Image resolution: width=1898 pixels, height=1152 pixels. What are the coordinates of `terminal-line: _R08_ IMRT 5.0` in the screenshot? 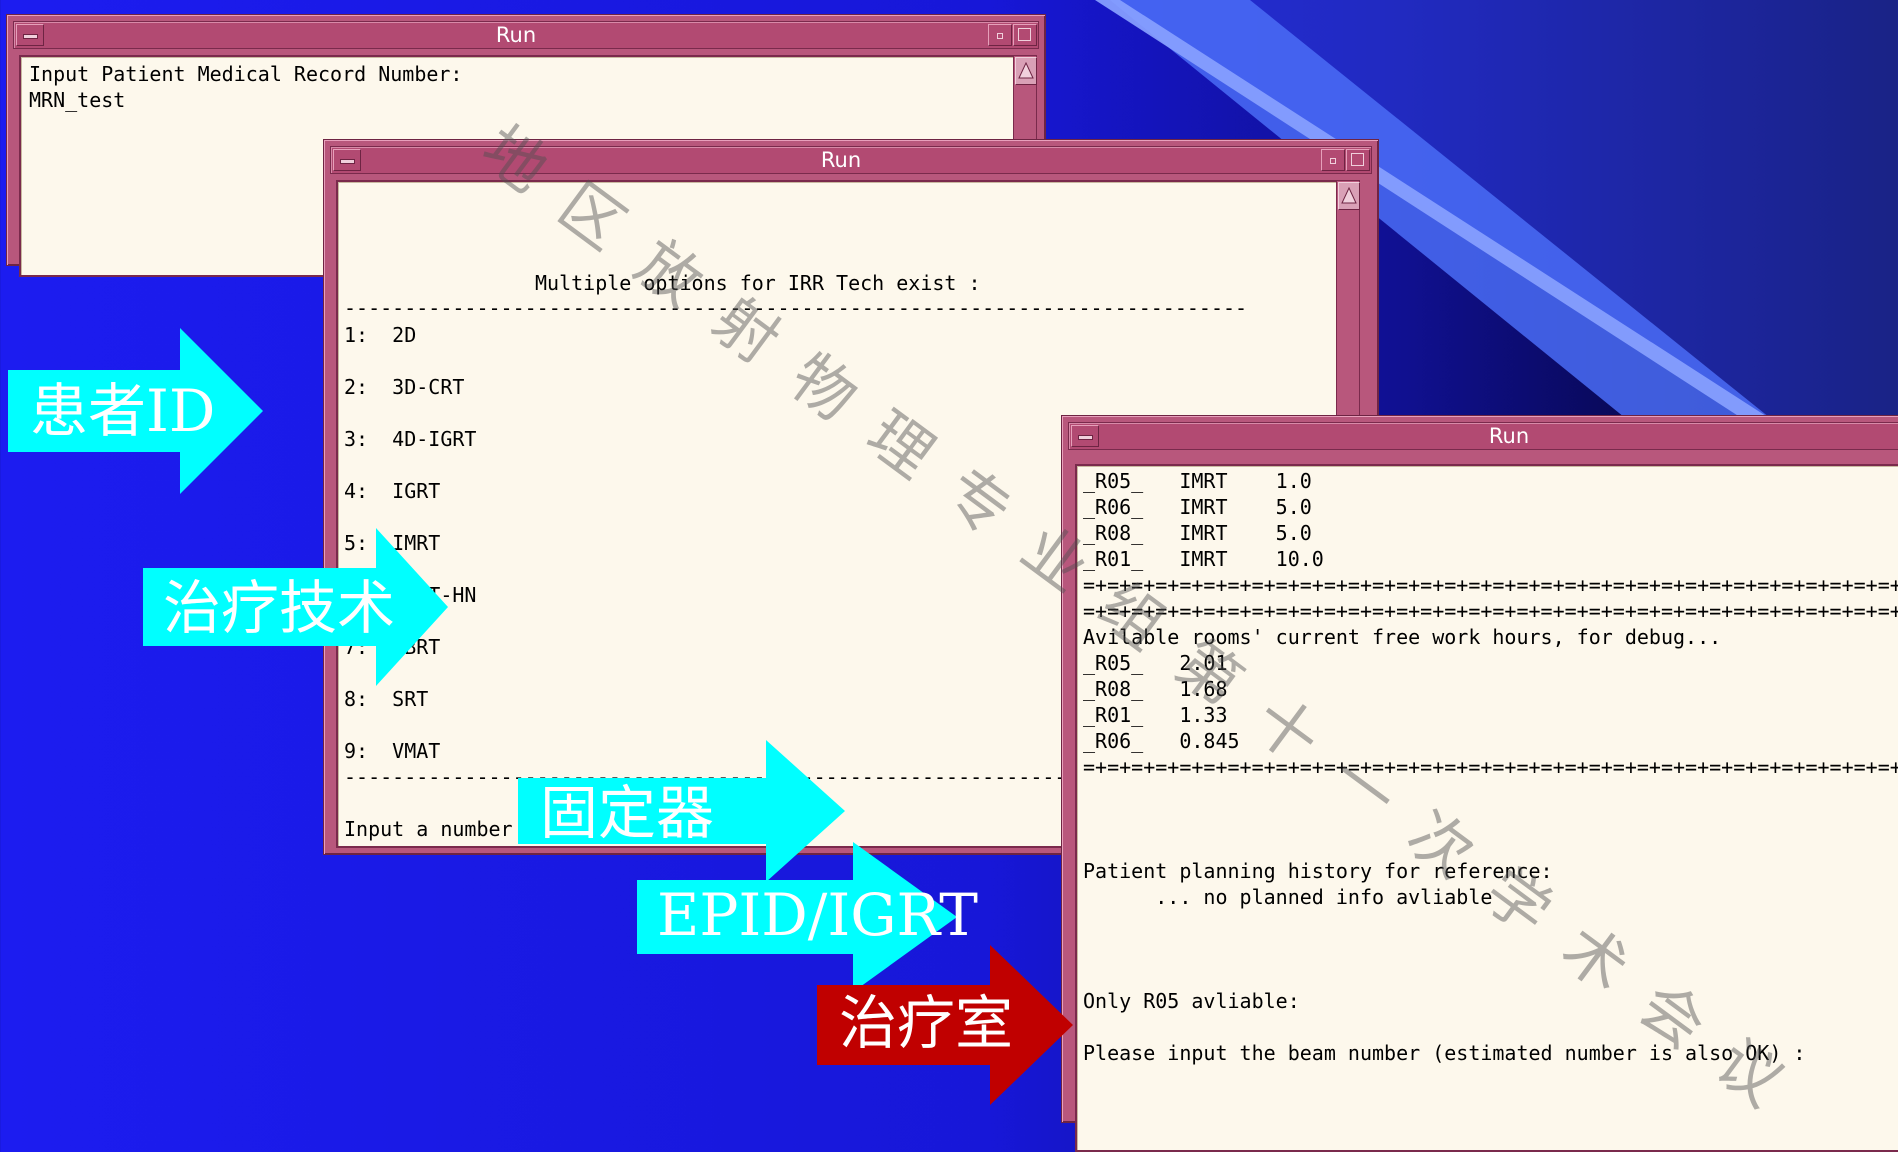 It's located at (1197, 533).